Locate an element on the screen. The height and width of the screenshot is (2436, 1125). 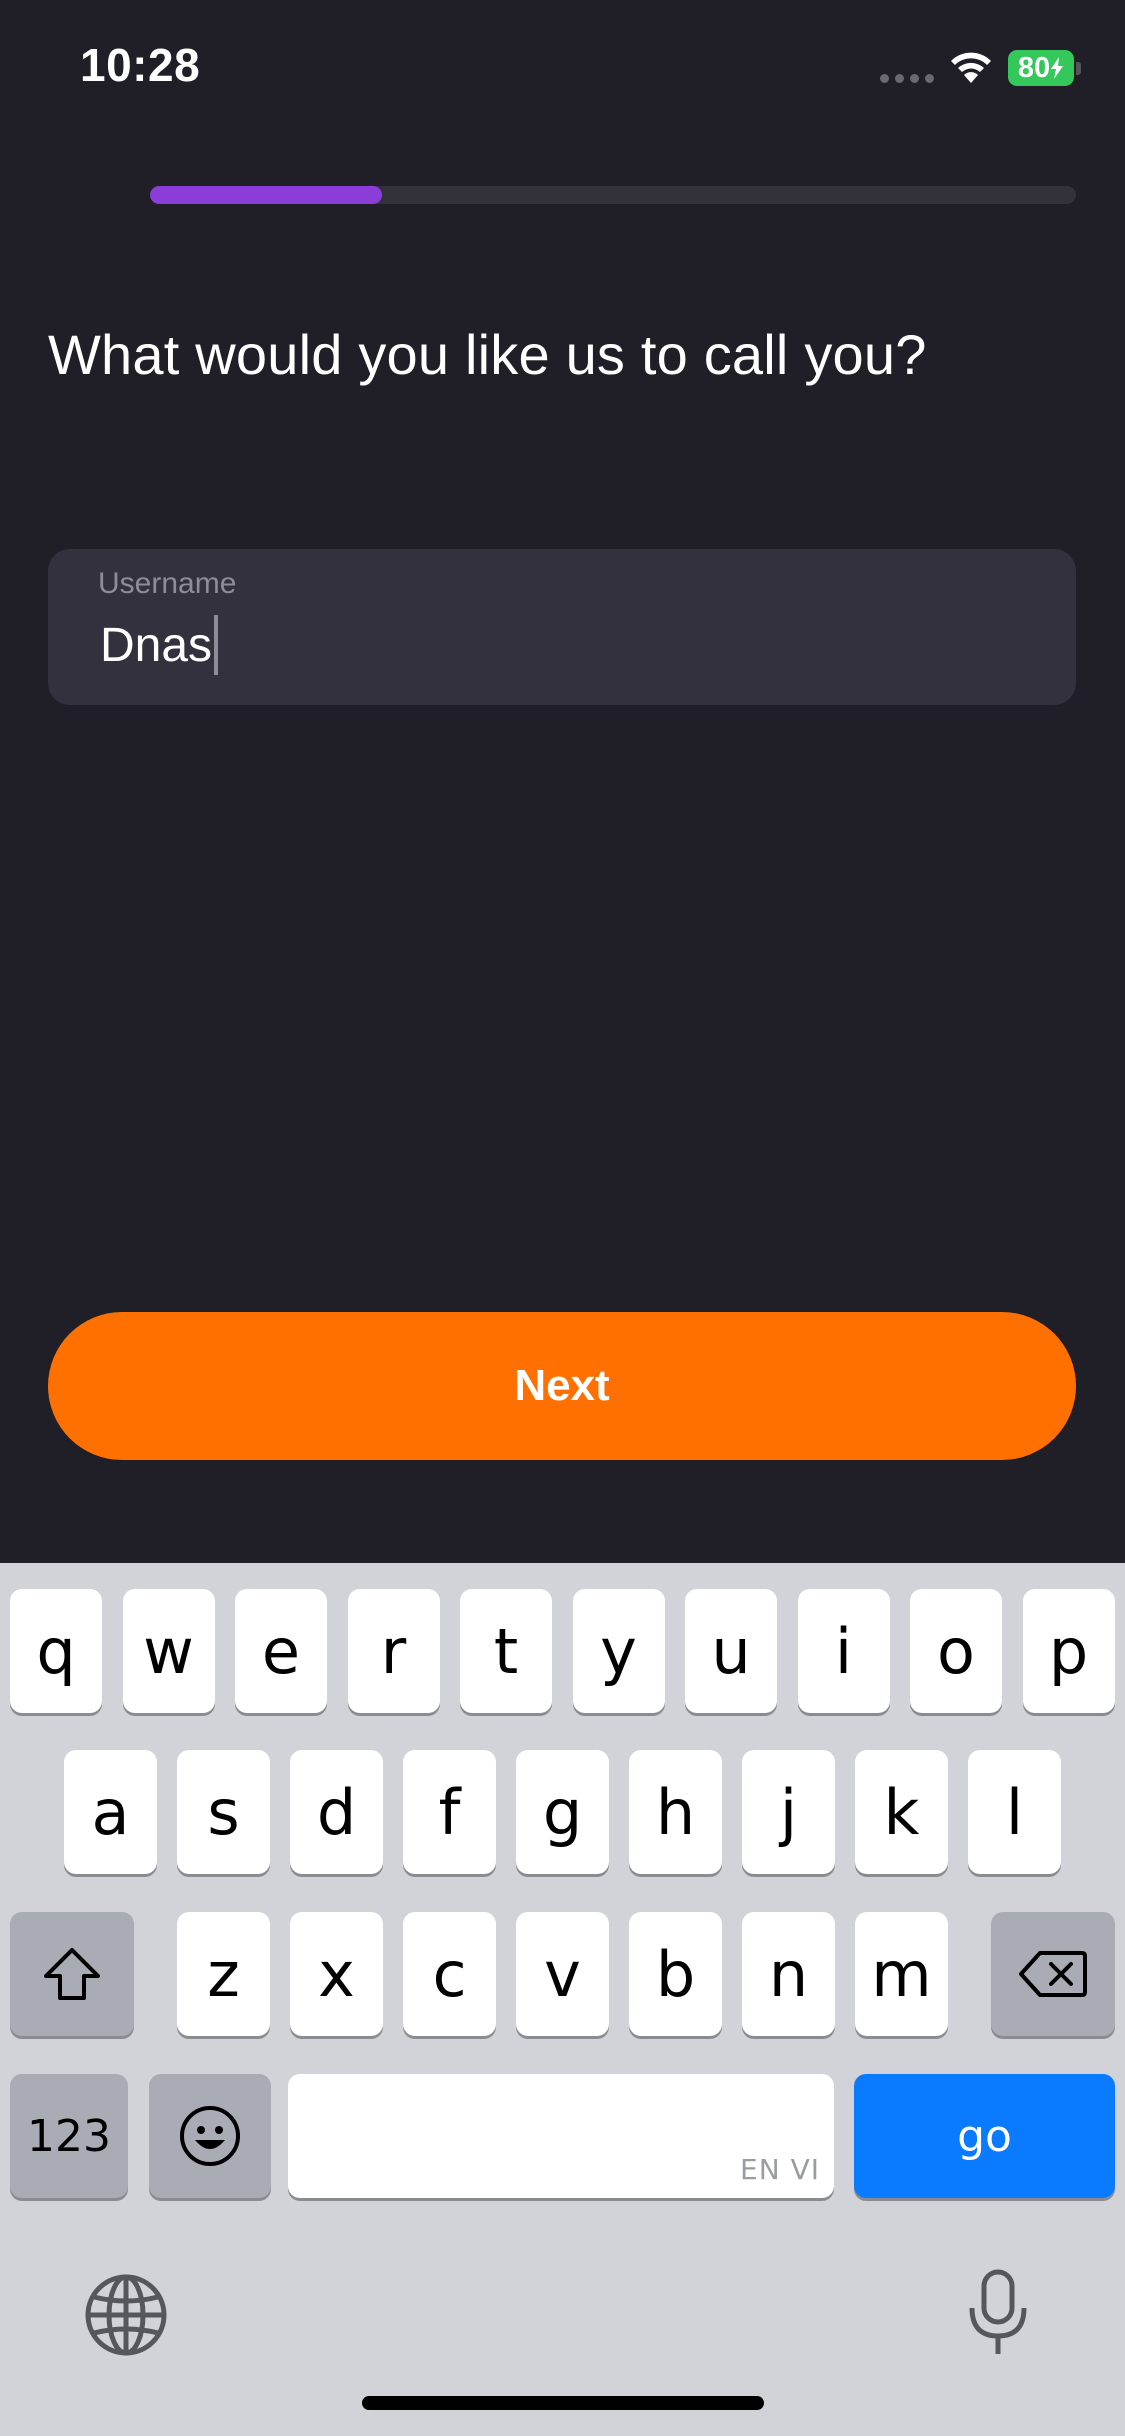
backspace-icon is located at coordinates (1053, 1974).